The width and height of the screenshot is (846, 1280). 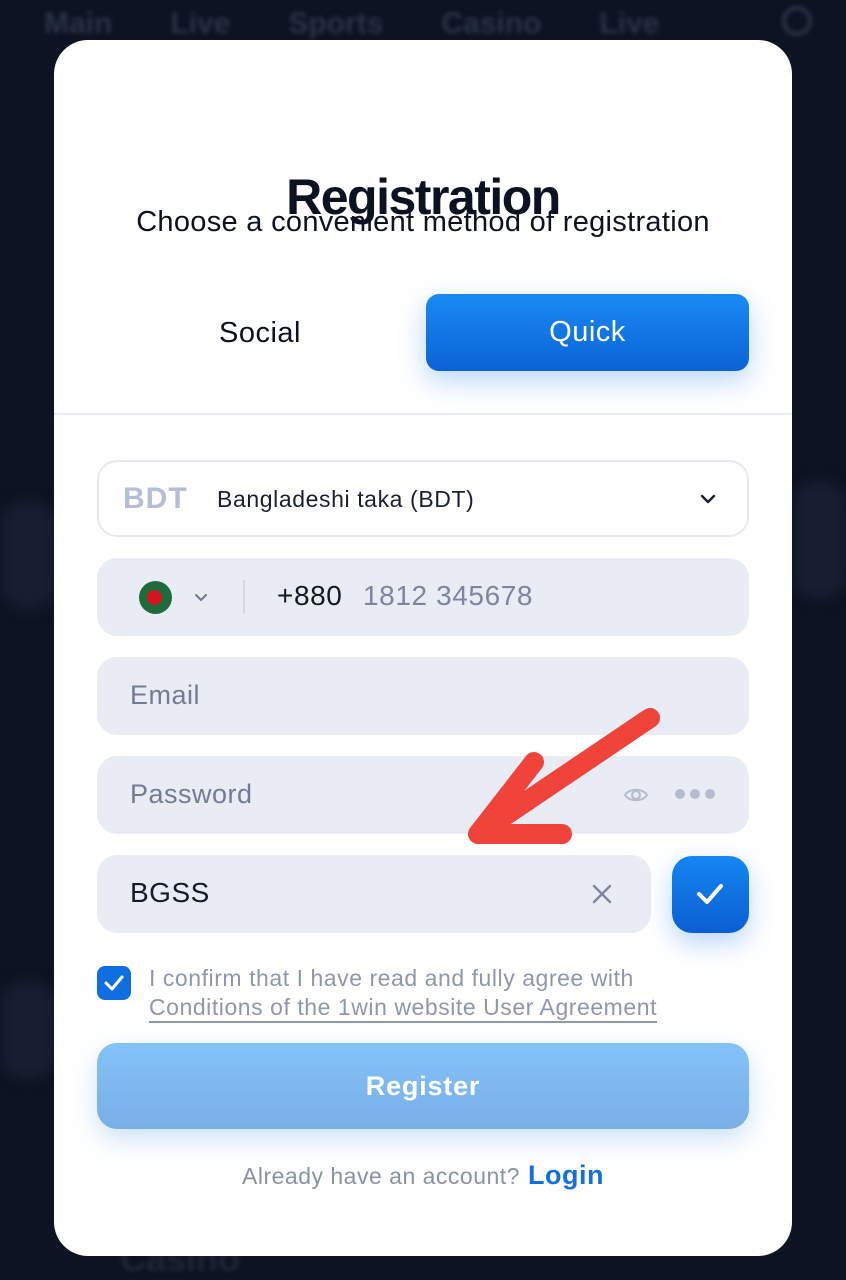 I want to click on close-icon, so click(x=602, y=894).